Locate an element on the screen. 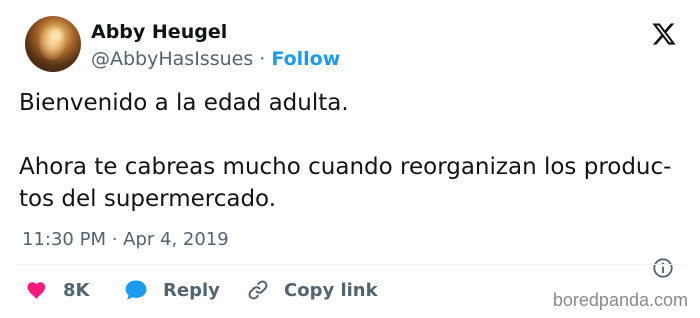 This screenshot has height=318, width=700. heart-icon is located at coordinates (36, 291).